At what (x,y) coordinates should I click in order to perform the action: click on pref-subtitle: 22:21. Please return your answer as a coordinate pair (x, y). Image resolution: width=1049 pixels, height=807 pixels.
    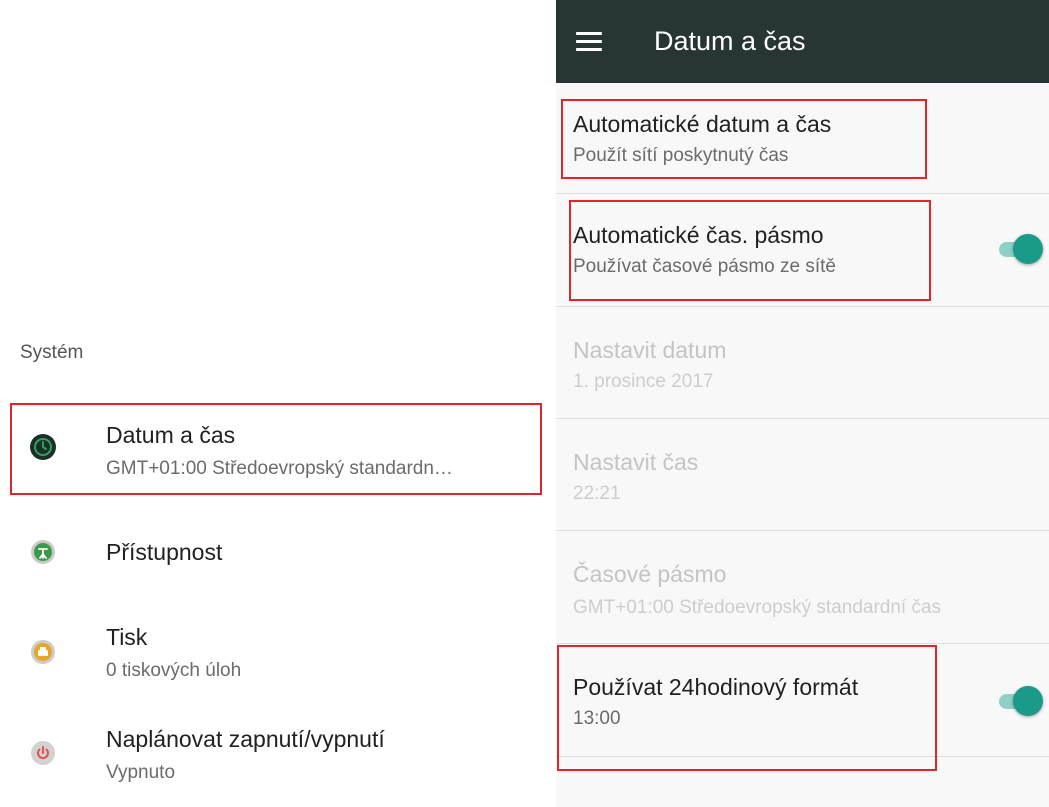
    Looking at the image, I should click on (597, 493).